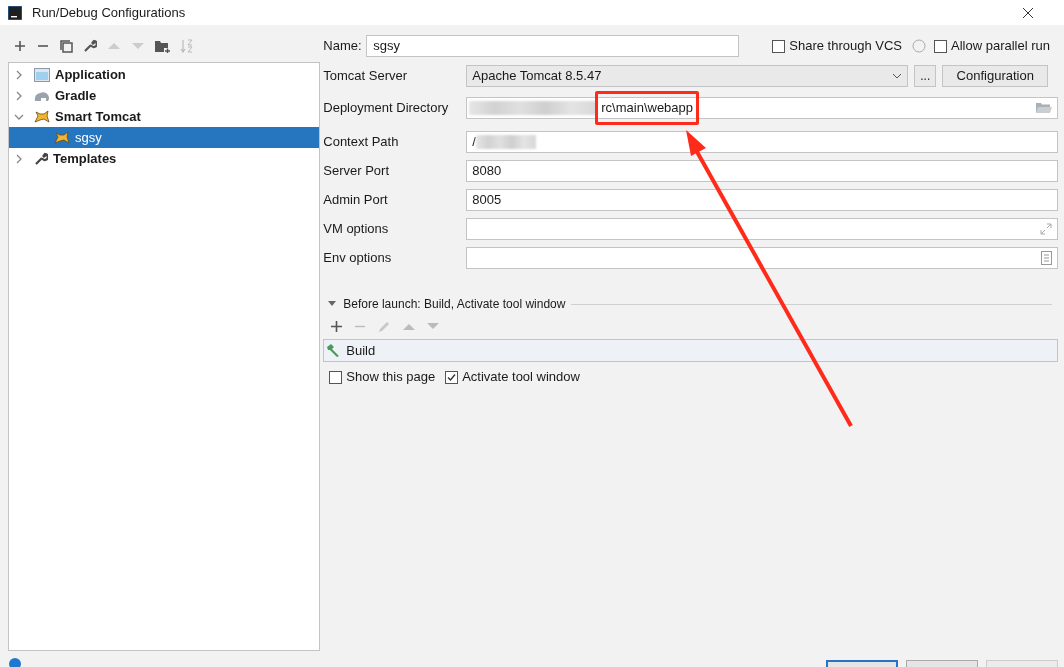 Image resolution: width=1064 pixels, height=667 pixels. Describe the element at coordinates (358, 258) in the screenshot. I see `field-label: Env options` at that location.